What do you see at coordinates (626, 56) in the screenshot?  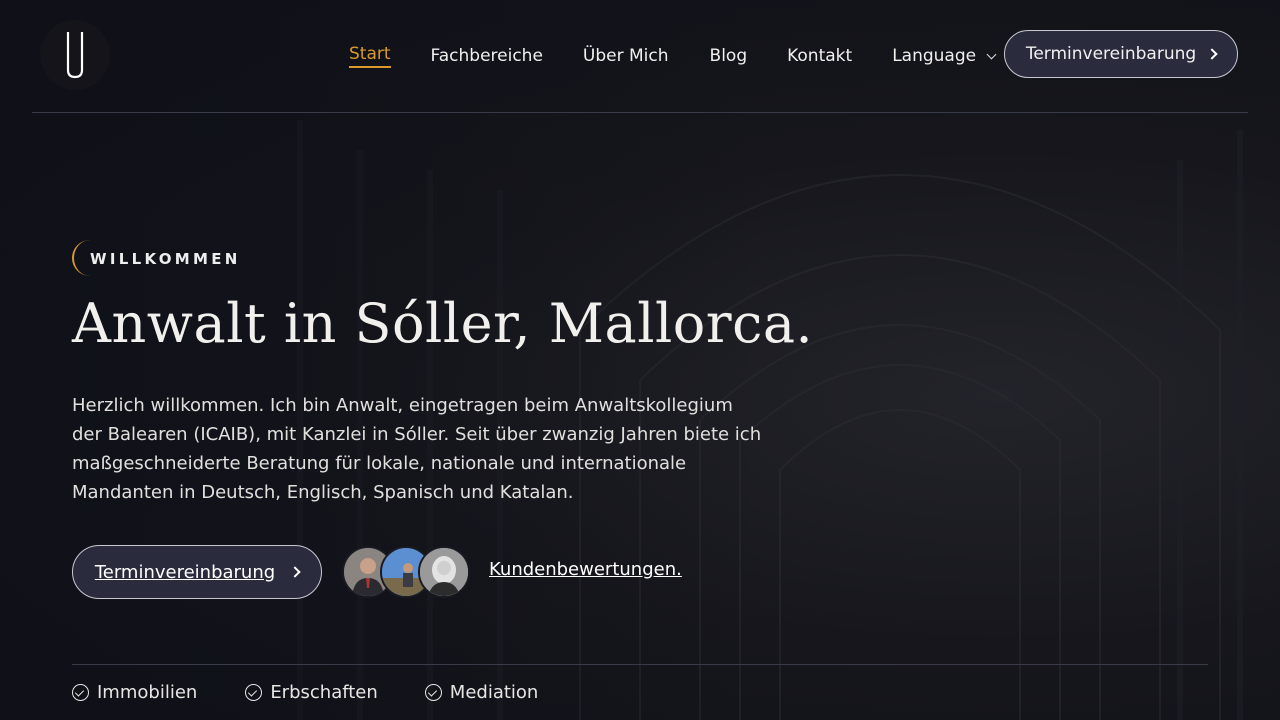 I see `nav-item-ueber-mich: Über Mich` at bounding box center [626, 56].